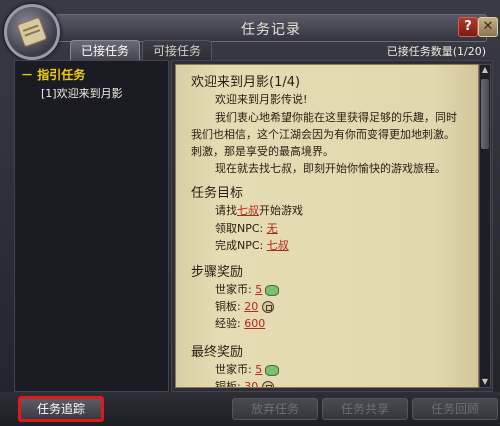 The image size is (500, 426). Describe the element at coordinates (82, 93) in the screenshot. I see `tree-item-welcome: [1]欢迎来到月影` at that location.